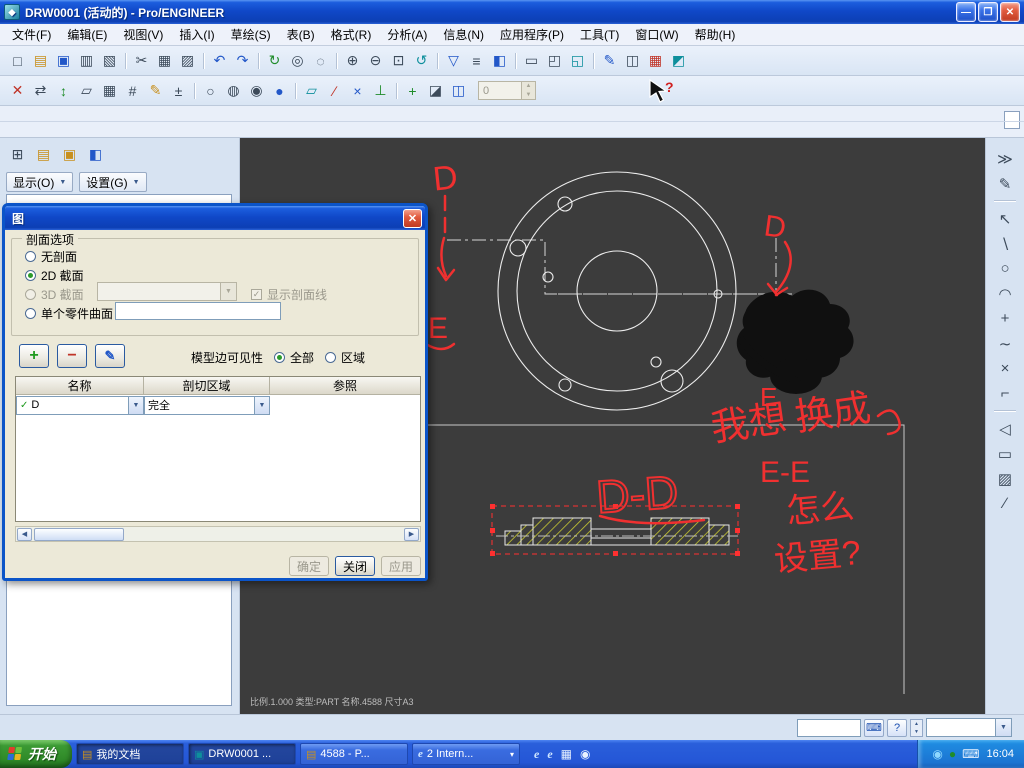  What do you see at coordinates (63, 91) in the screenshot?
I see `update-sheets-icon: ↕` at bounding box center [63, 91].